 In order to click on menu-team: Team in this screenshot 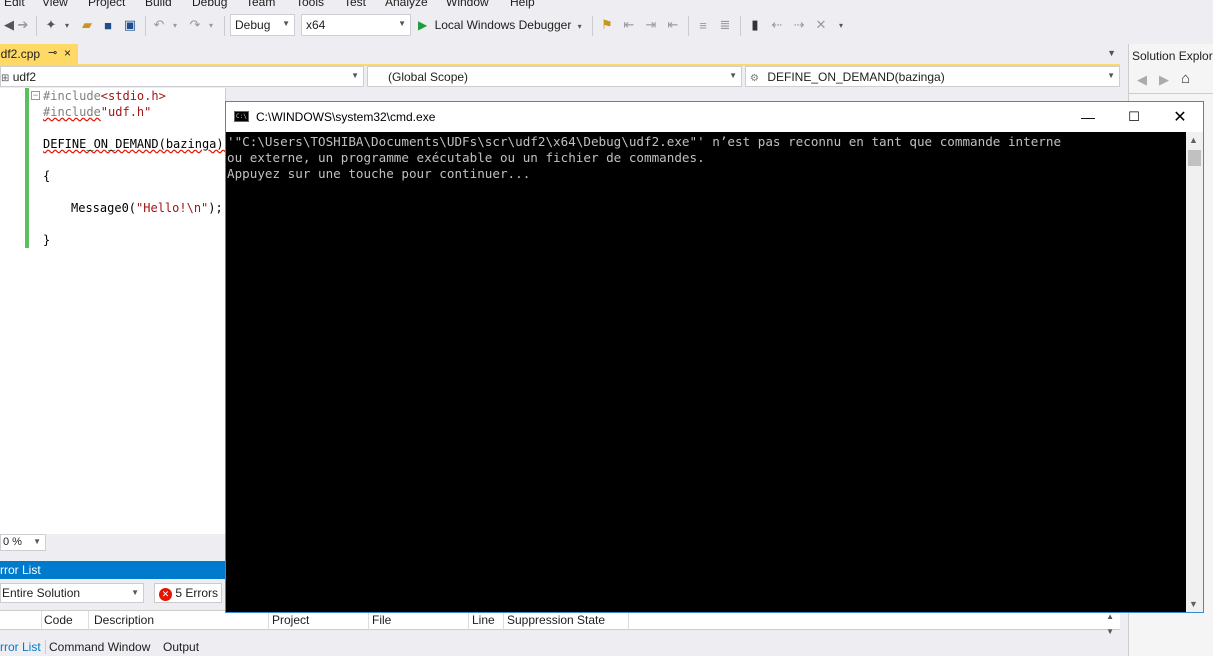, I will do `click(260, 4)`.